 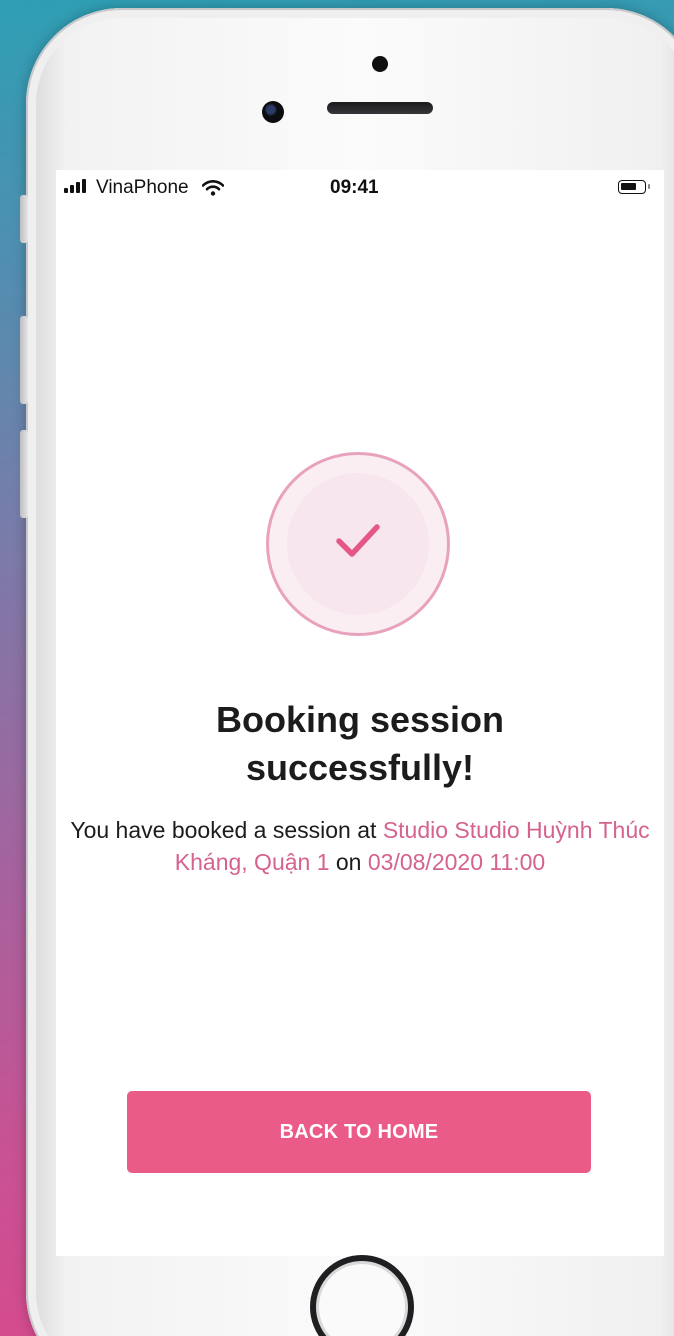 I want to click on success-badge, so click(x=358, y=544).